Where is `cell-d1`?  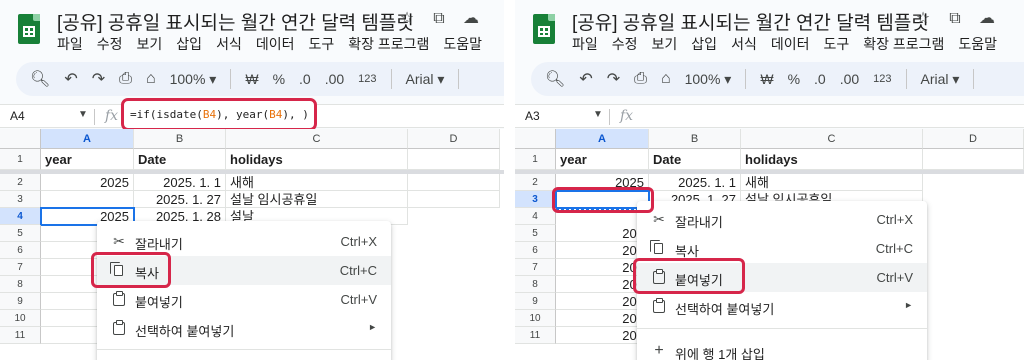 cell-d1 is located at coordinates (454, 159).